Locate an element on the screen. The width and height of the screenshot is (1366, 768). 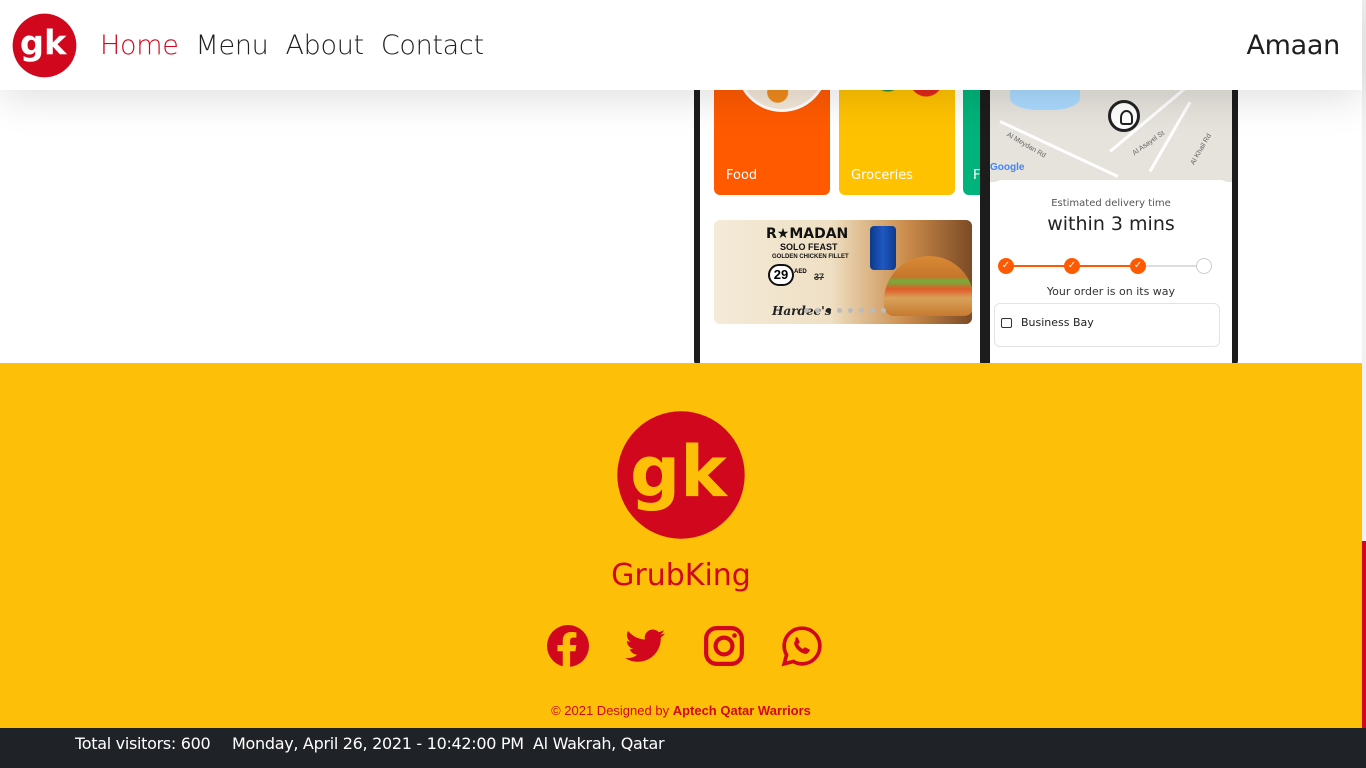
estimate-value: within 3 mins is located at coordinates (1111, 224).